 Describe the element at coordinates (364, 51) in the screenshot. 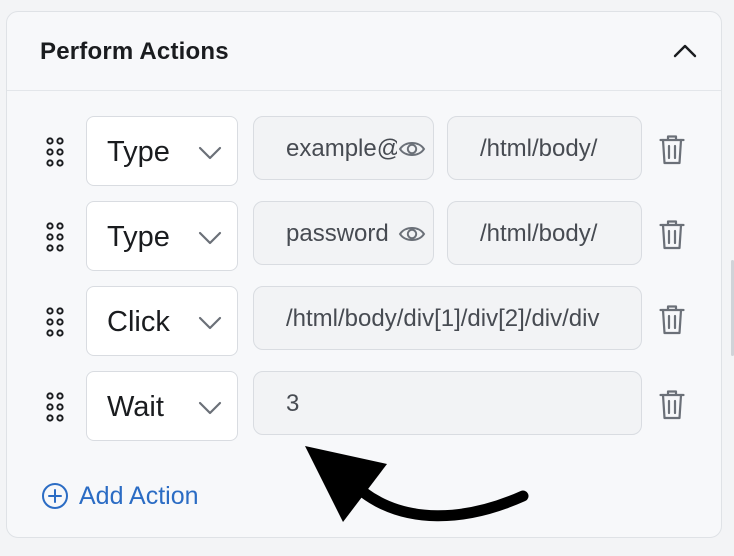

I see `panel-header: Perform Actions` at that location.